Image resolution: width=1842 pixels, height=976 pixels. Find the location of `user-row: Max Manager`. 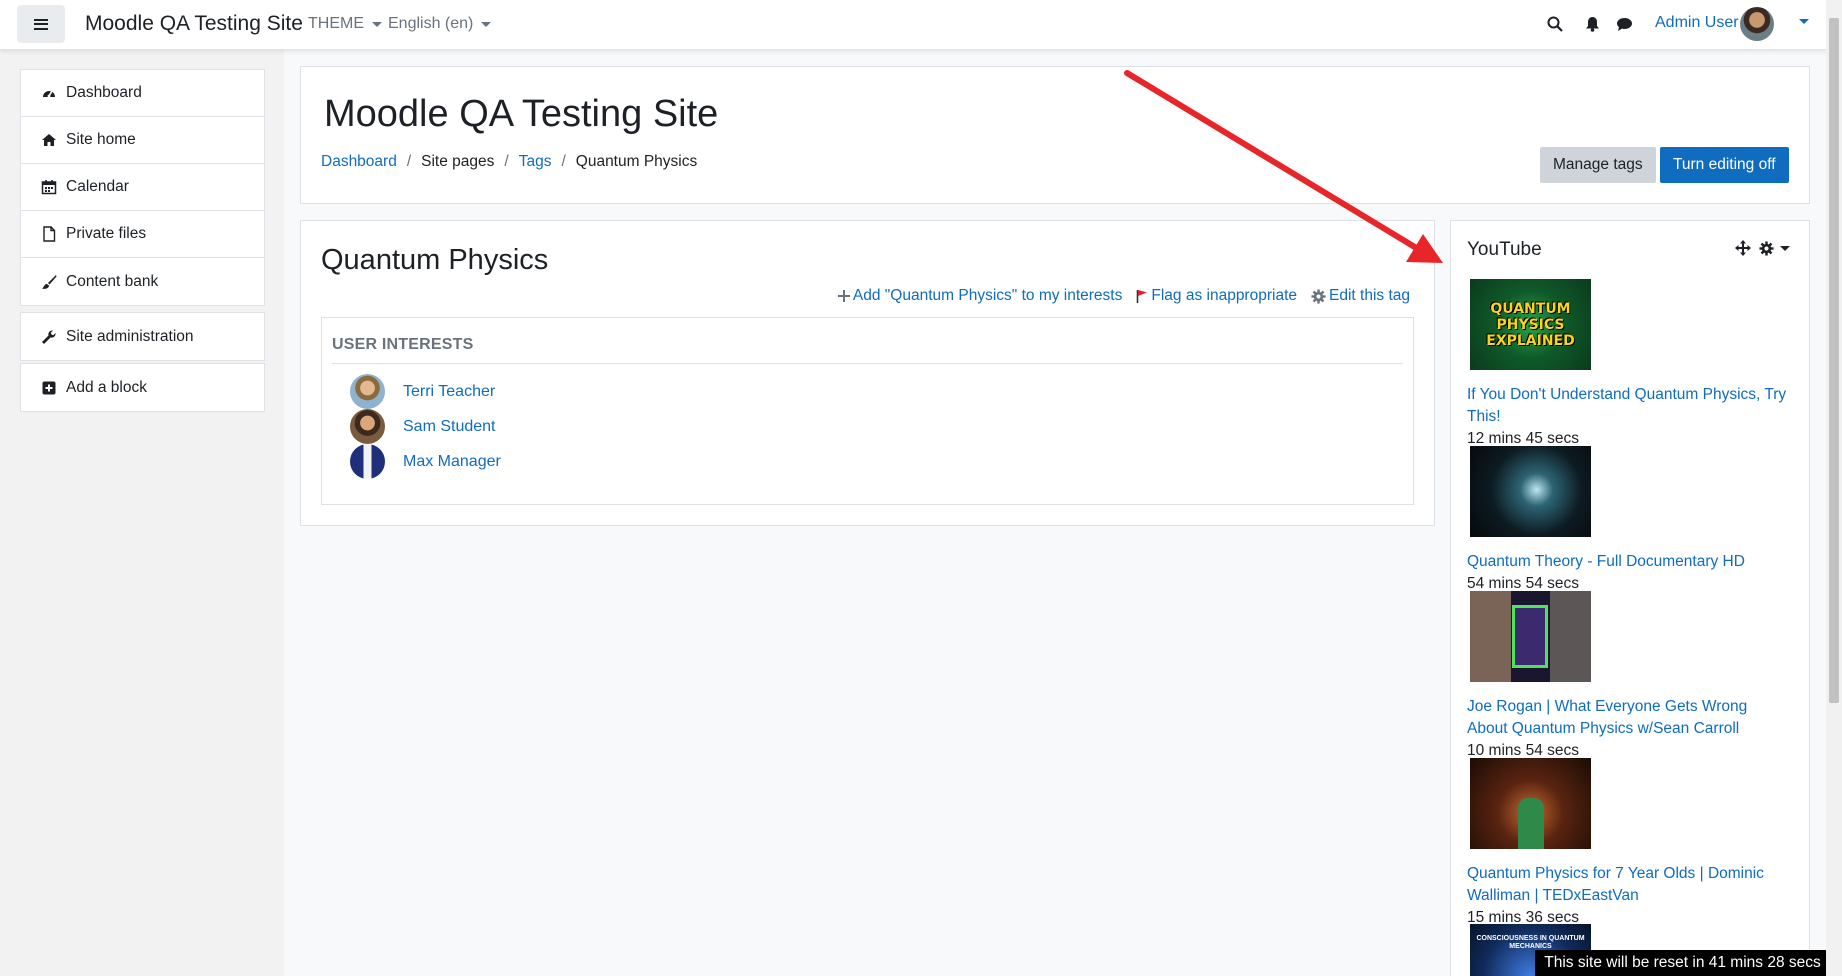

user-row: Max Manager is located at coordinates (425, 461).